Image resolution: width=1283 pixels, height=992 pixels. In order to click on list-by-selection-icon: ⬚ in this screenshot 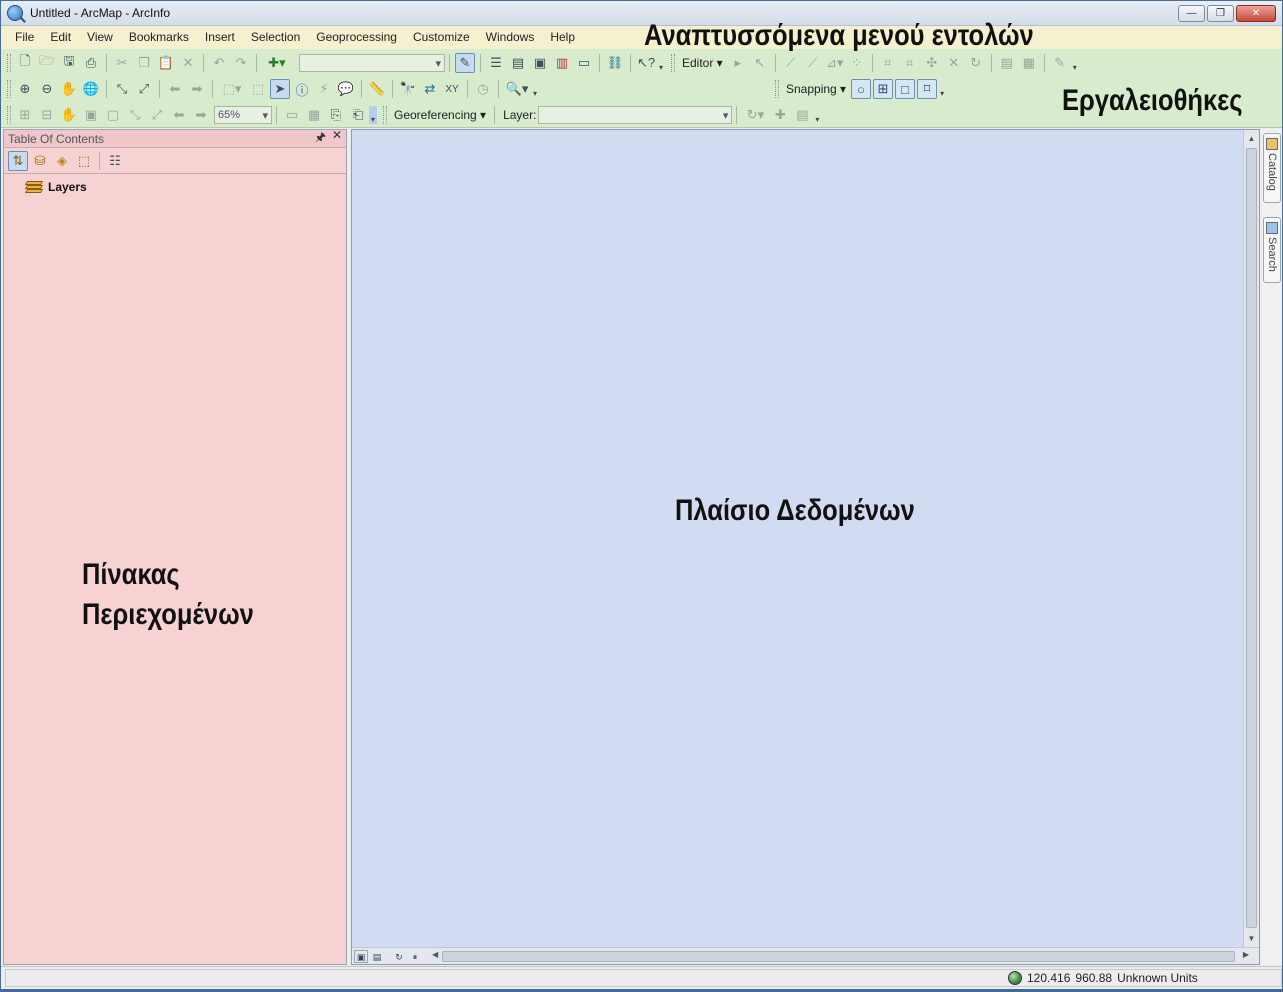, I will do `click(84, 161)`.